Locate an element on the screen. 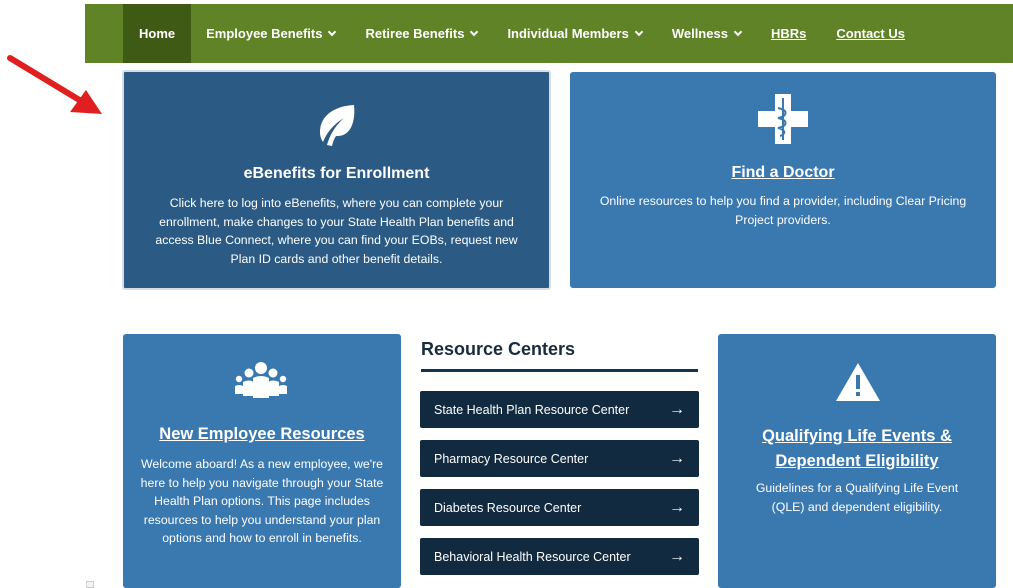  resource-center-label: Diabetes Resource Center is located at coordinates (508, 507).